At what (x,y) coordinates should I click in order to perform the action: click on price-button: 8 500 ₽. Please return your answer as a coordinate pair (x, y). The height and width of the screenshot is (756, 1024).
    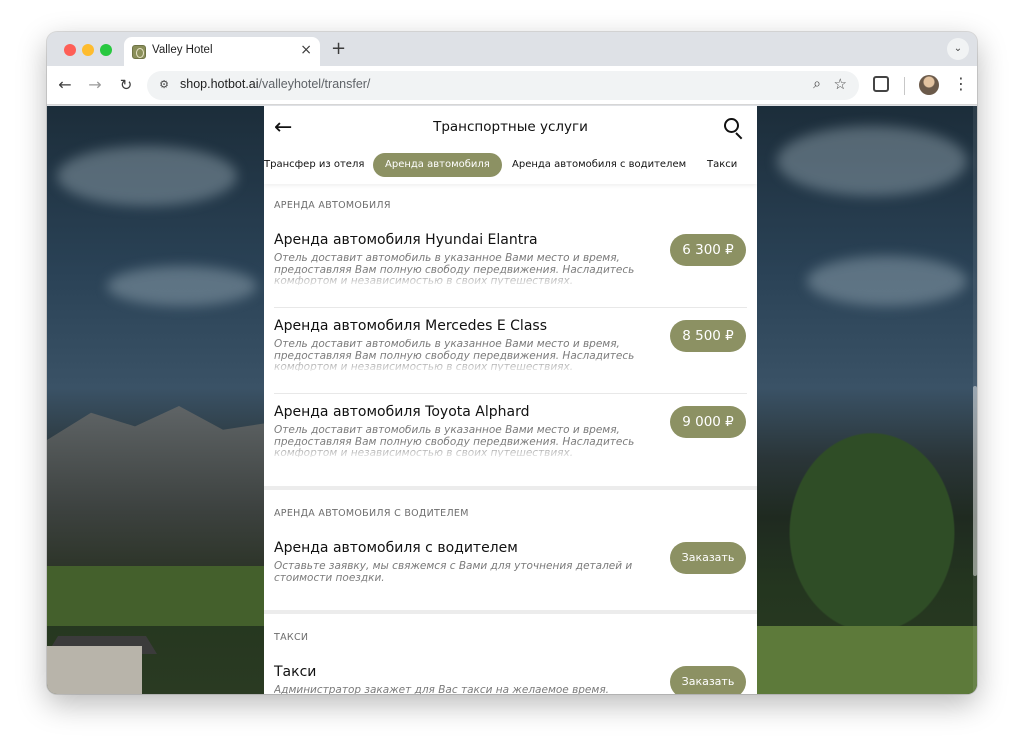
    Looking at the image, I should click on (708, 336).